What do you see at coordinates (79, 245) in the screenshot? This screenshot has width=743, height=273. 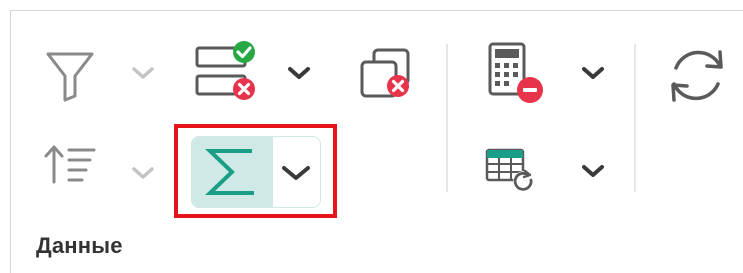 I see `ribbon-group-label: Данные` at bounding box center [79, 245].